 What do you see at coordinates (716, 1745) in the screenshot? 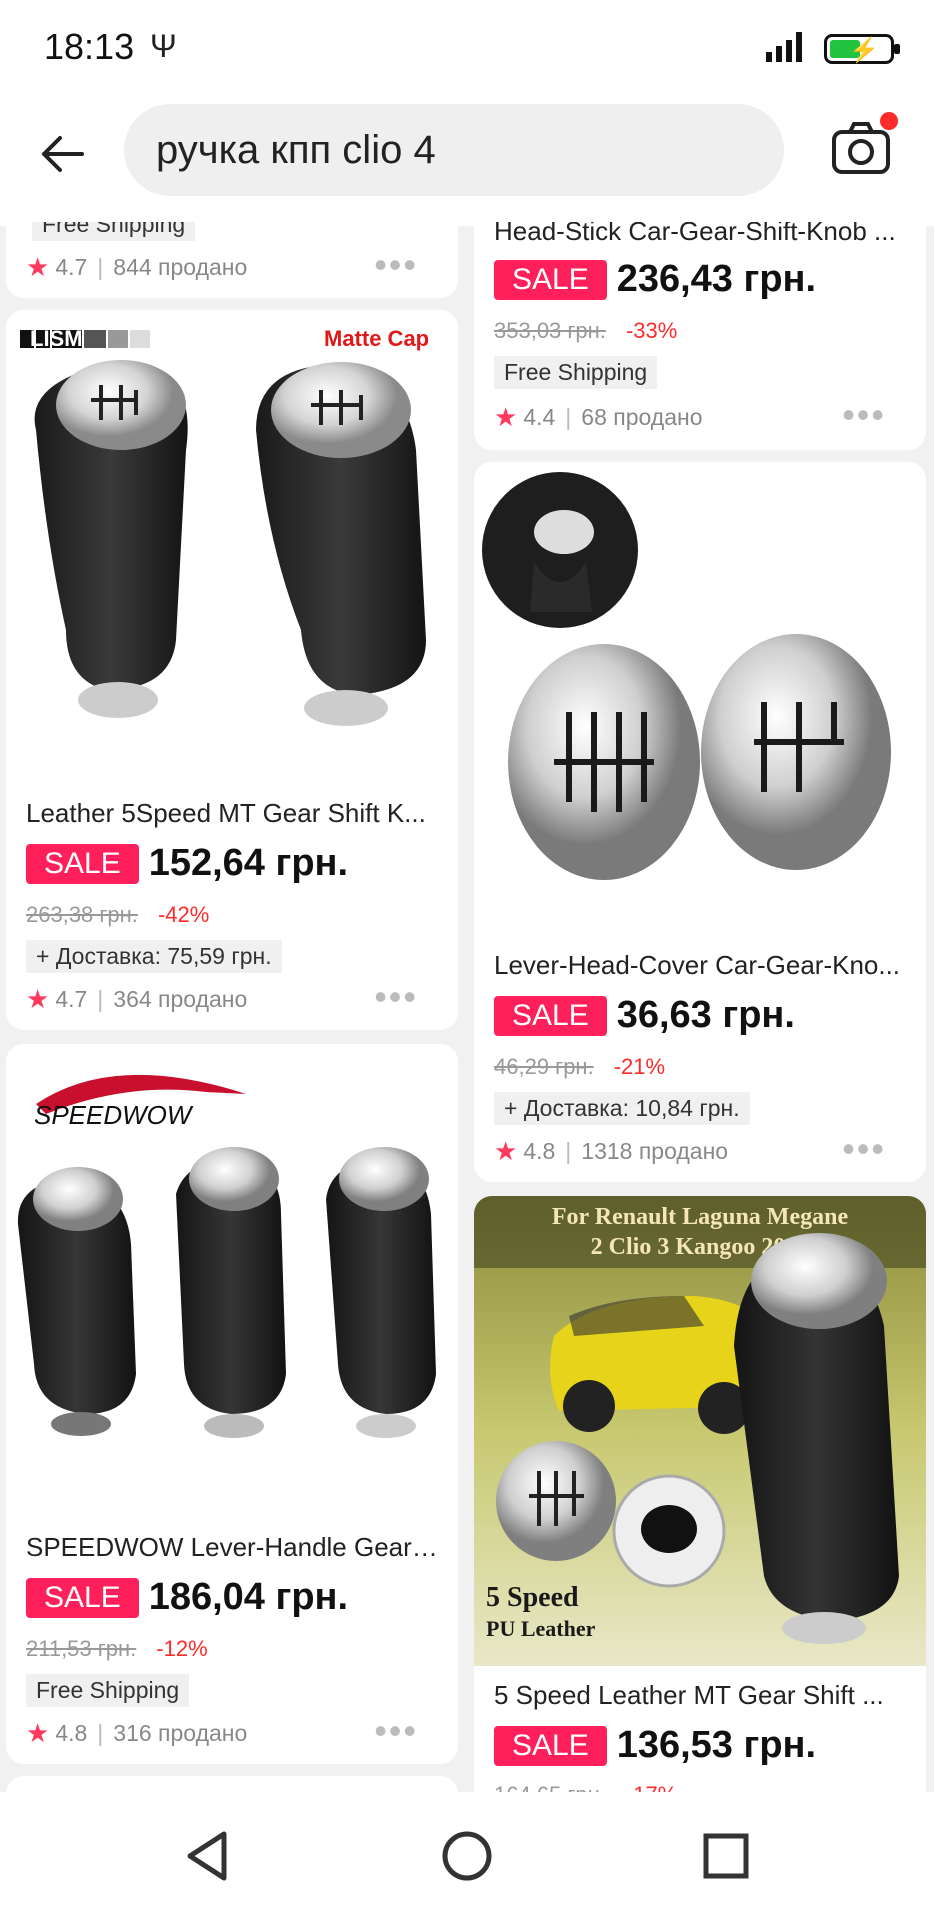
I see `product-price: 136,53 грн.` at bounding box center [716, 1745].